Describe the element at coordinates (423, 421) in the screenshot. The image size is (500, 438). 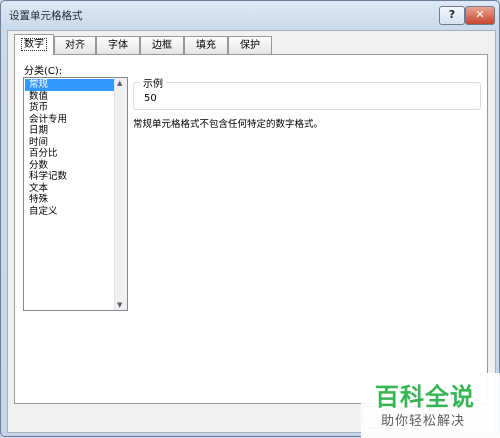
I see `watermark-slogan: 助你轻松解决` at that location.